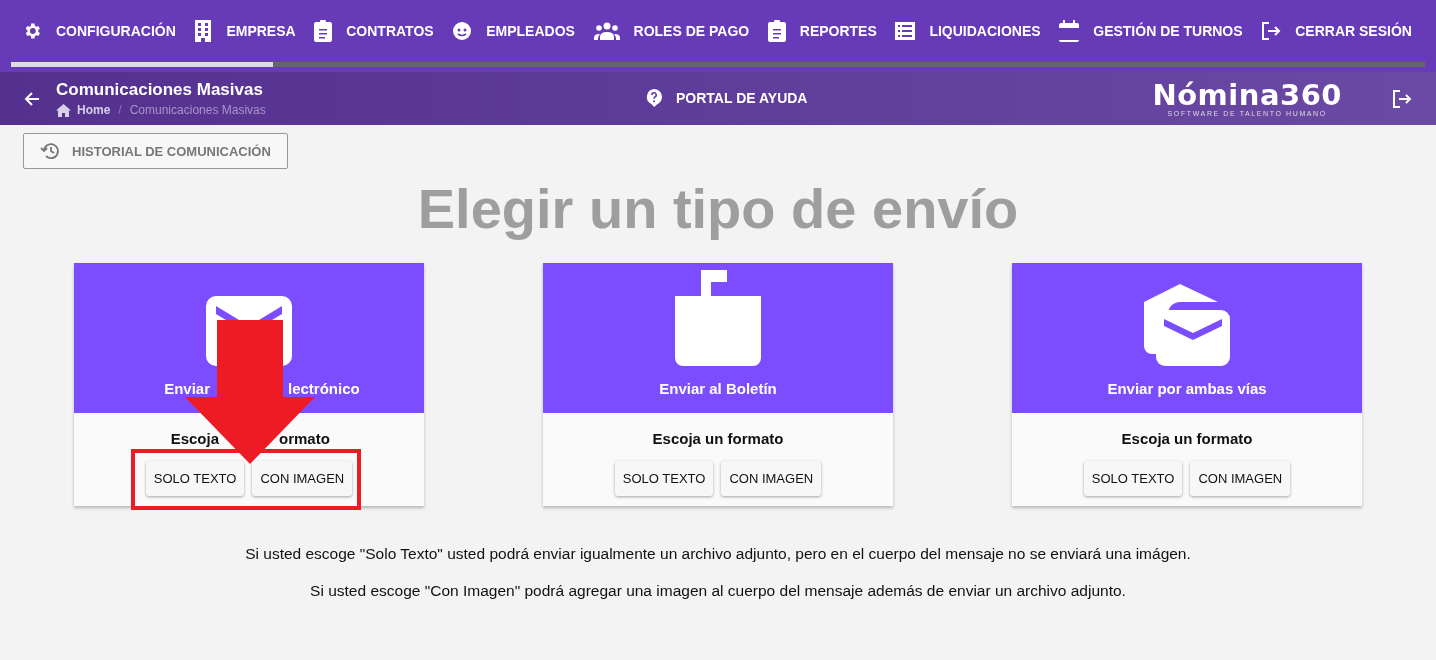 Image resolution: width=1436 pixels, height=660 pixels. What do you see at coordinates (1187, 388) in the screenshot?
I see `card-title: Enviar por ambas vías` at bounding box center [1187, 388].